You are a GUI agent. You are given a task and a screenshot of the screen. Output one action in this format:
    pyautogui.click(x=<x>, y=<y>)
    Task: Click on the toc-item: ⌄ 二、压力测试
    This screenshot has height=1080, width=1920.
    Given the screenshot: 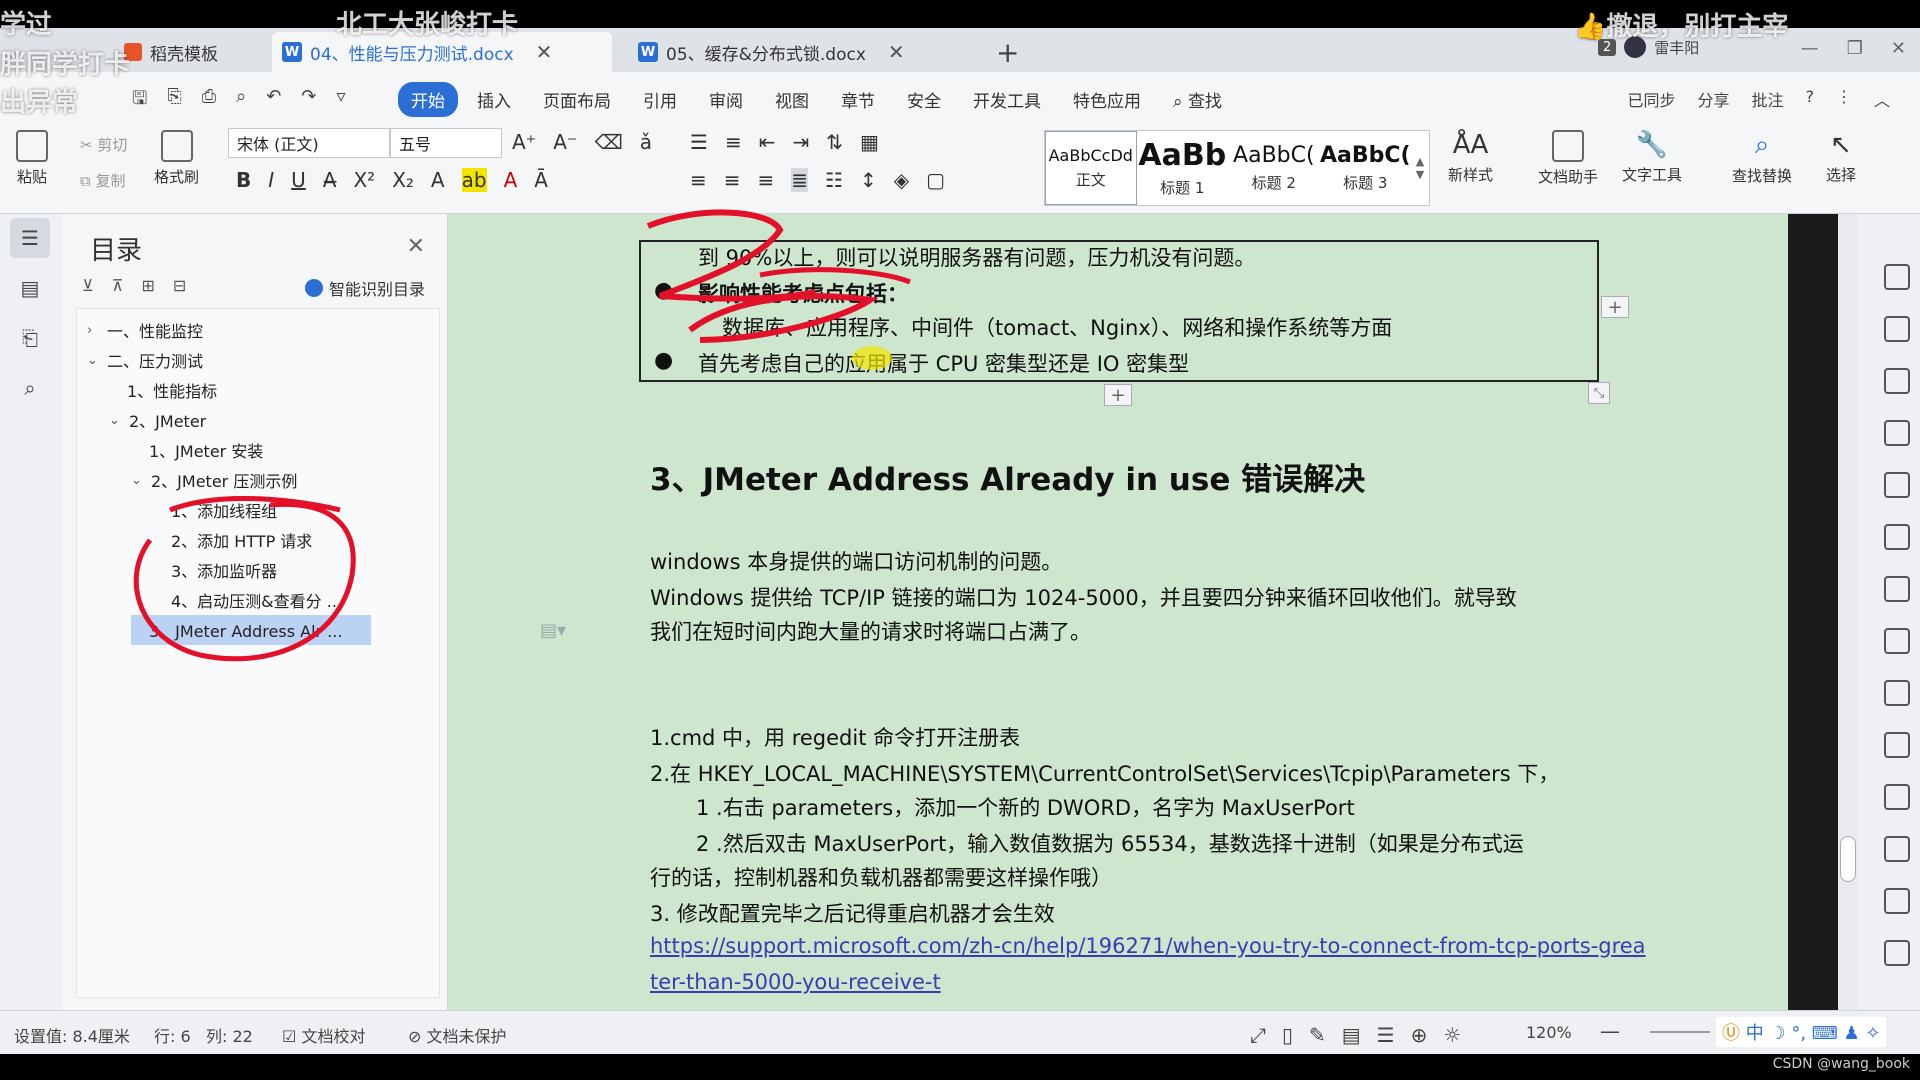 What is the action you would take?
    pyautogui.click(x=145, y=360)
    